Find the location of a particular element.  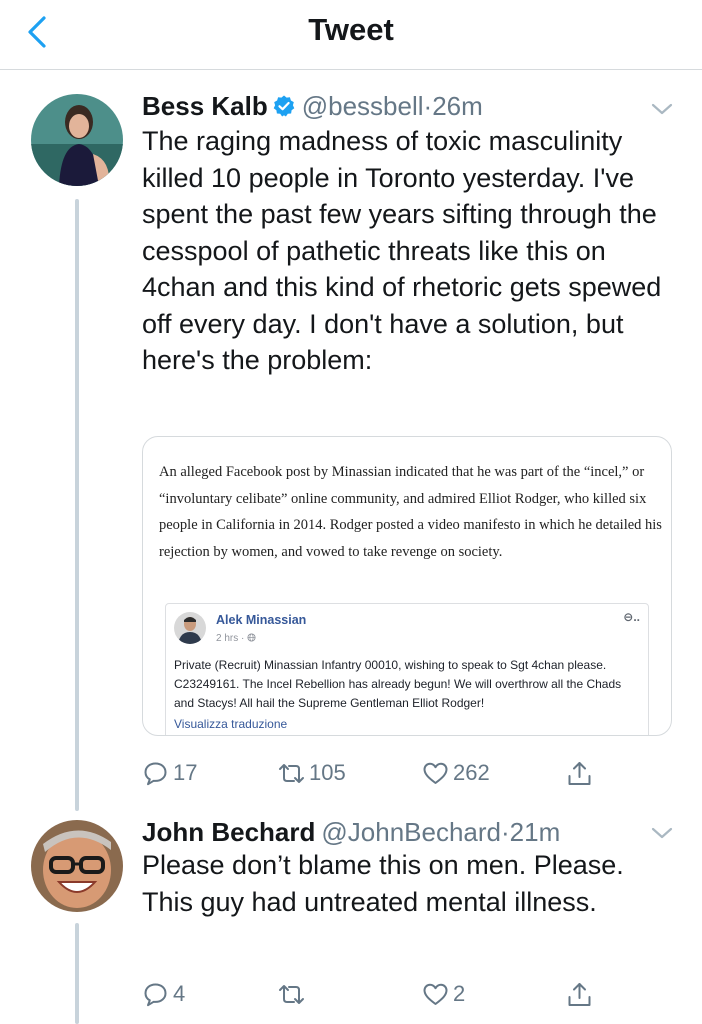

display-name: John Bechard is located at coordinates (228, 832).